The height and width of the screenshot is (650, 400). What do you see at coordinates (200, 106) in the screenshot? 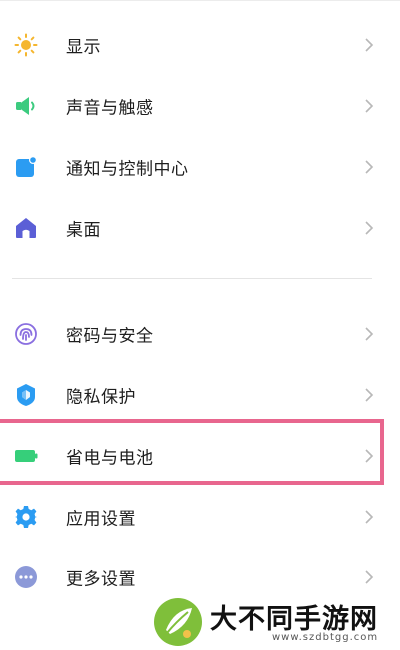
I see `settings-item-sound: 声音与触感` at bounding box center [200, 106].